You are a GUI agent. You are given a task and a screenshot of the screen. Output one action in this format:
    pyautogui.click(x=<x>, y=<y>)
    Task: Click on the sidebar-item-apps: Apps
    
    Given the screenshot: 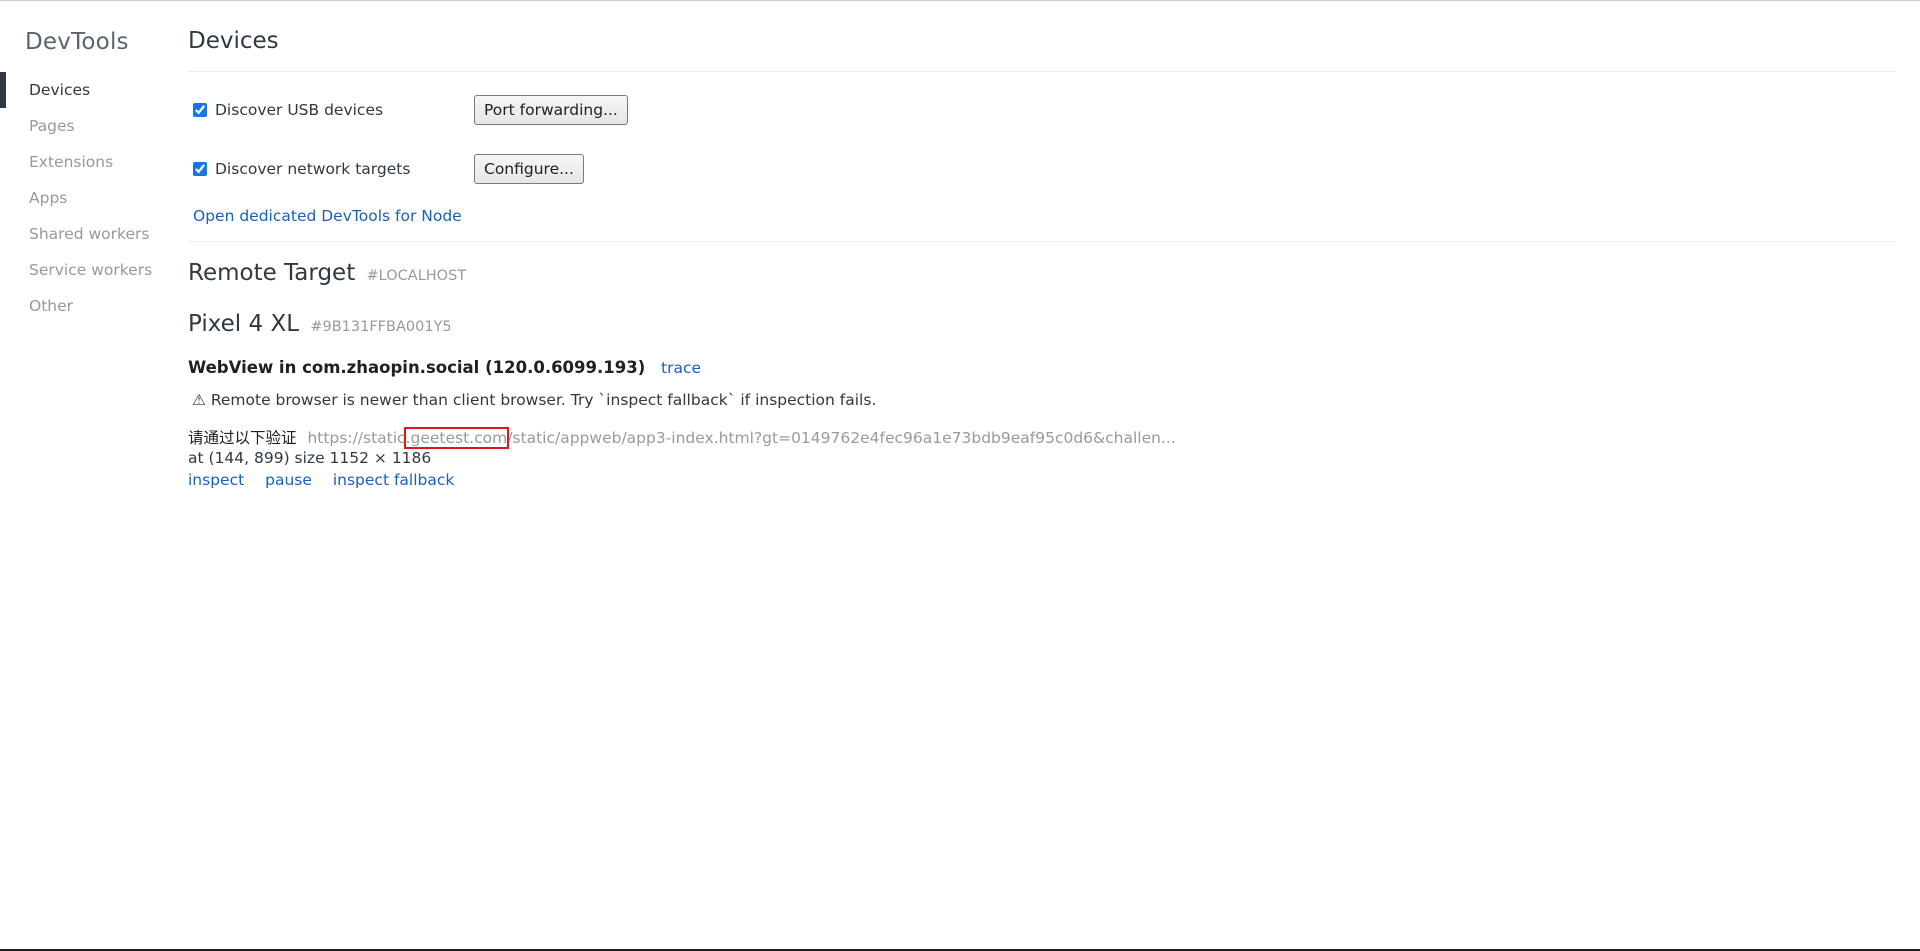 What is the action you would take?
    pyautogui.click(x=85, y=198)
    